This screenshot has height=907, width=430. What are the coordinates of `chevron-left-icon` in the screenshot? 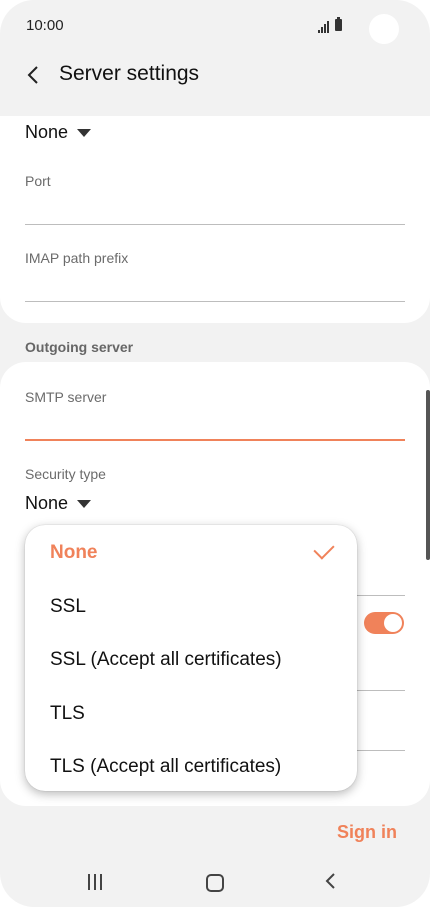 It's located at (32, 75).